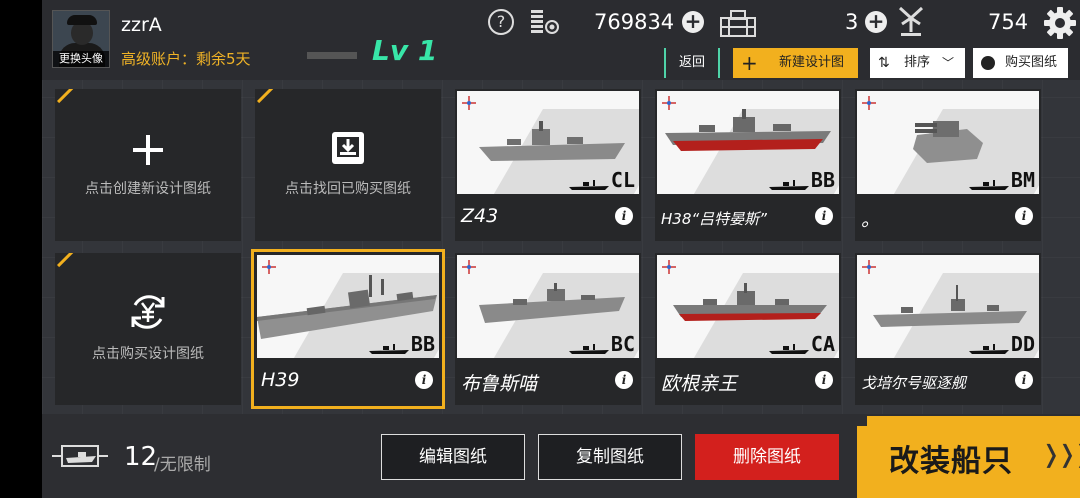 The width and height of the screenshot is (1080, 498). I want to click on ship-class-label: DD, so click(1022, 344).